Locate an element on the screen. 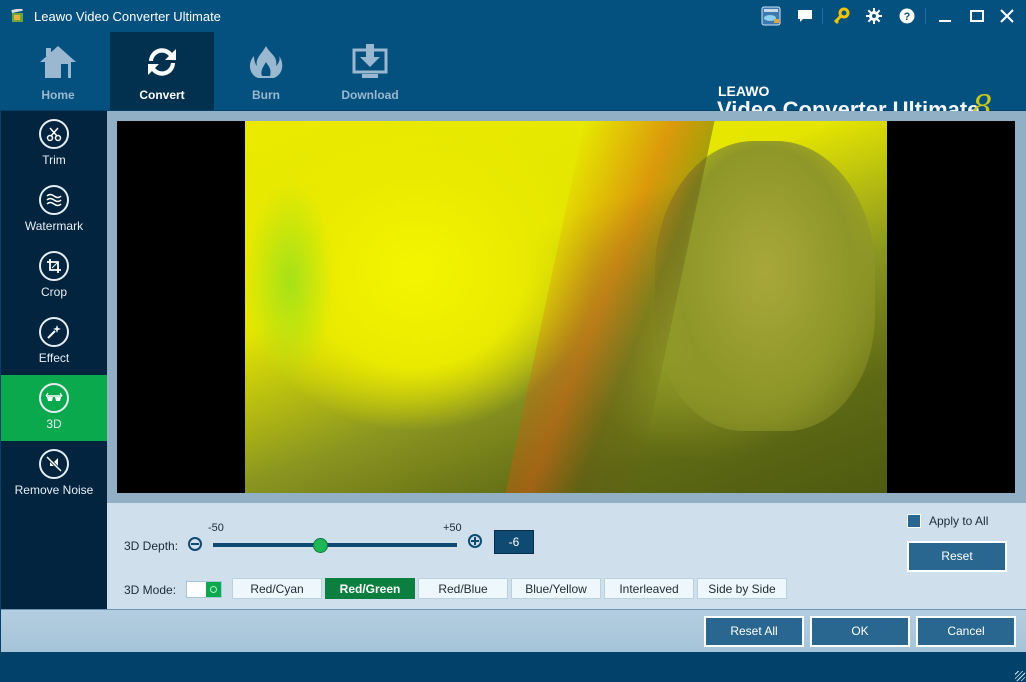 This screenshot has width=1026, height=682. decrease-depth-button is located at coordinates (195, 544).